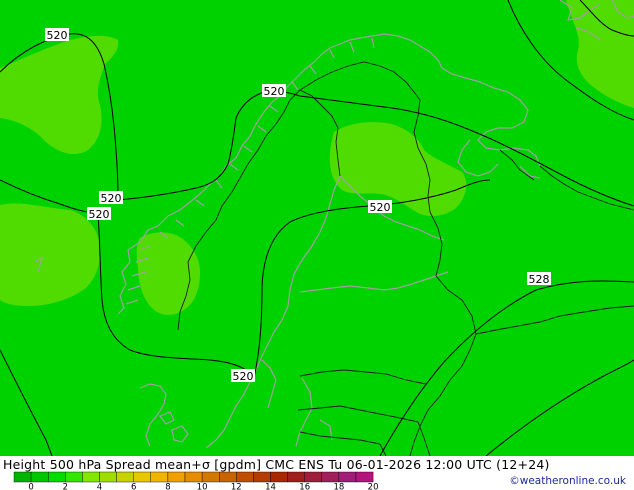 Image resolution: width=634 pixels, height=490 pixels. Describe the element at coordinates (99, 486) in the screenshot. I see `legend-tick-label: 4` at that location.